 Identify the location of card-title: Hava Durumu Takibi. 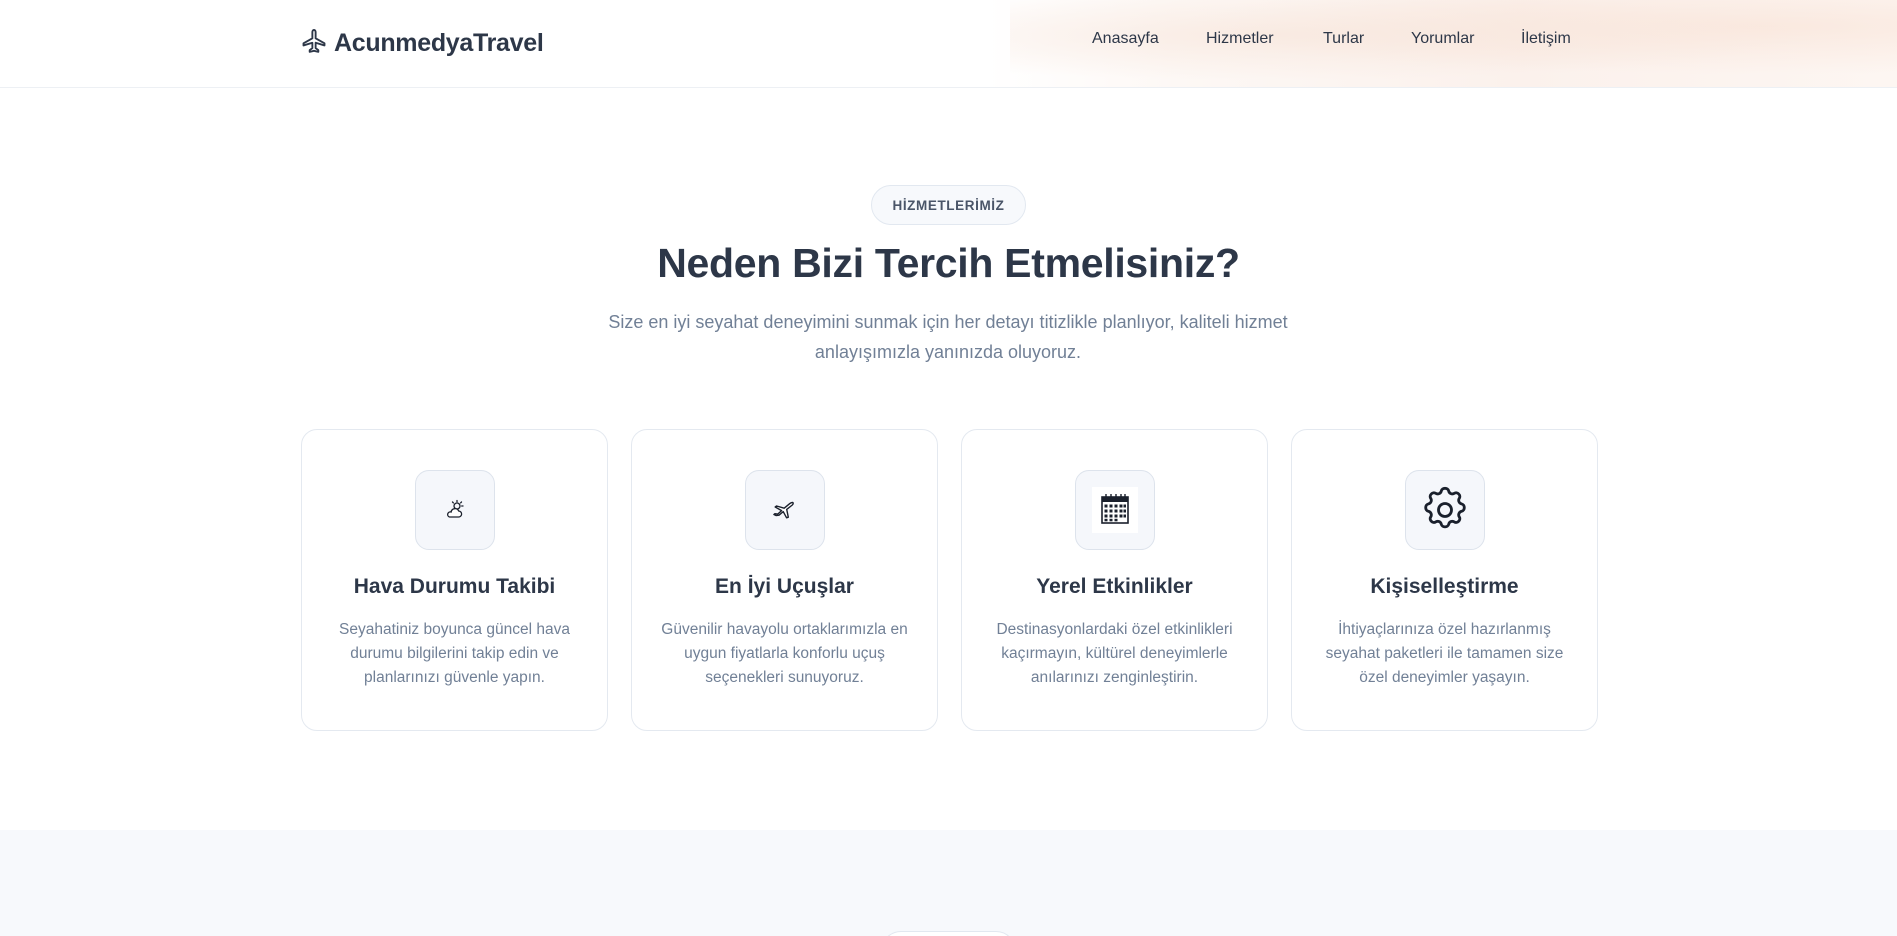
(454, 586).